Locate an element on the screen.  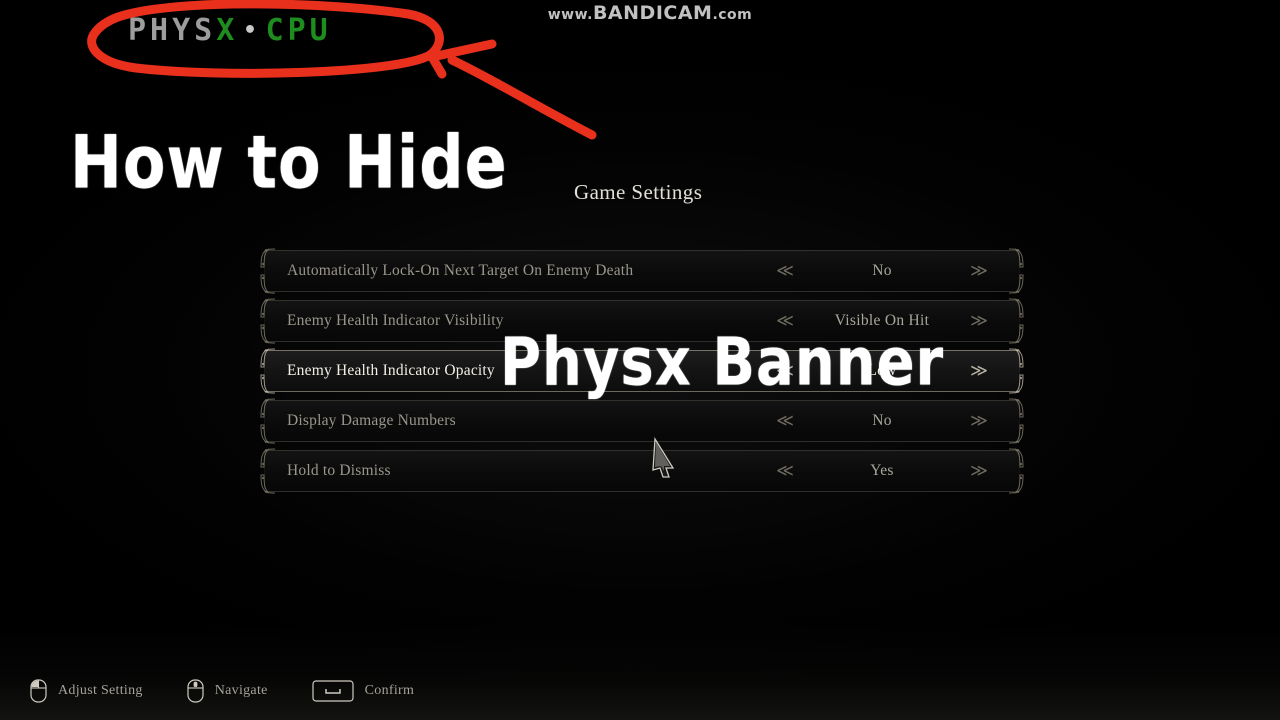
setting-label: Enemy Health Indicator Opacity is located at coordinates (391, 370).